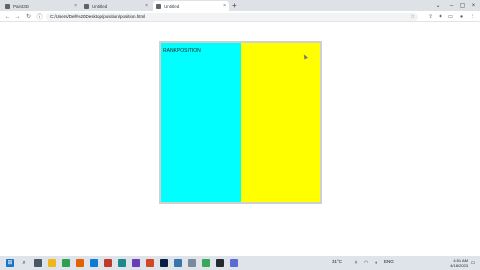 The height and width of the screenshot is (270, 480). Describe the element at coordinates (10, 263) in the screenshot. I see `windows-icon: ⊞` at that location.